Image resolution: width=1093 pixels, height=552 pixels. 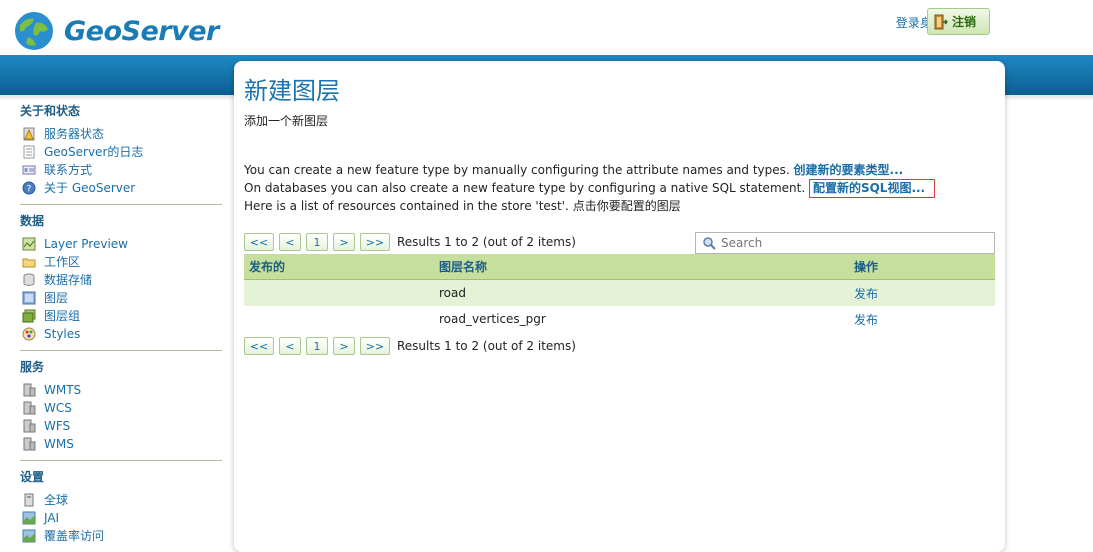 I want to click on sidebar-section-services: 服务 WMTS WCS WFS WMS, so click(x=121, y=410).